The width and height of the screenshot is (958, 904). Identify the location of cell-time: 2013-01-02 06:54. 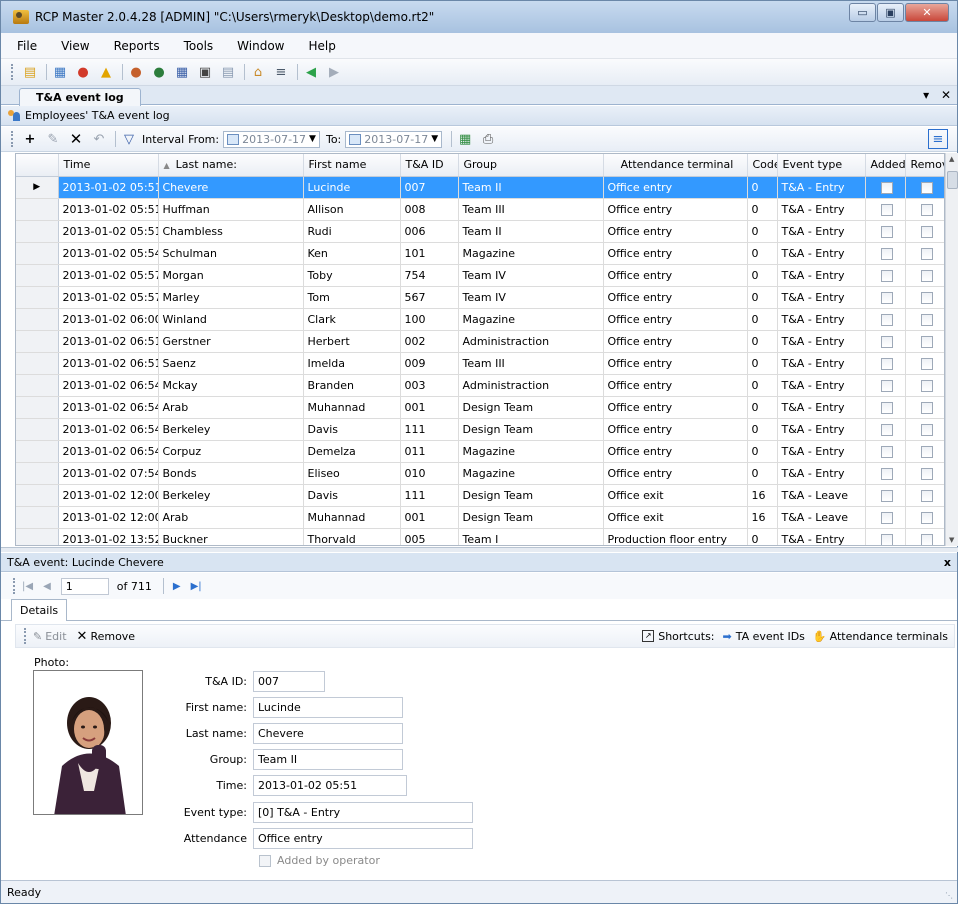
(108, 385).